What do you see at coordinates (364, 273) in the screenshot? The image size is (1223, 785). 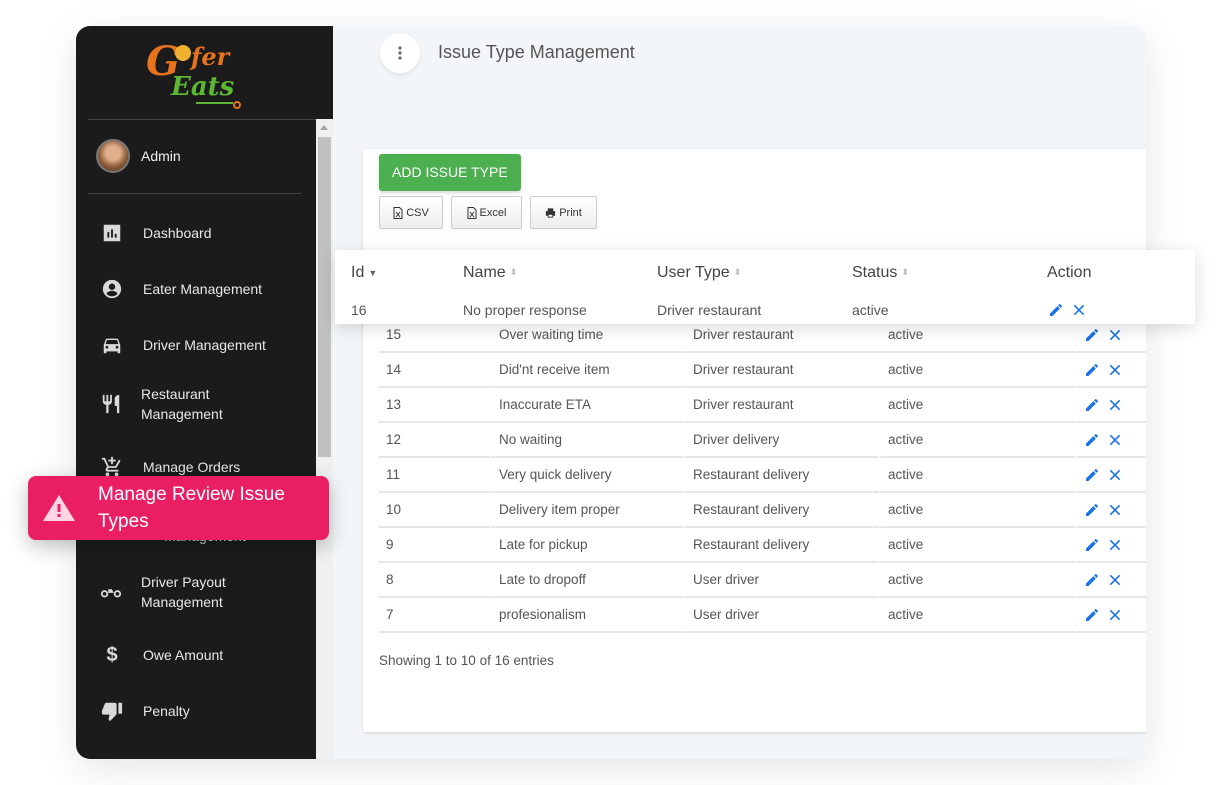 I see `column-header-id: Id ▼` at bounding box center [364, 273].